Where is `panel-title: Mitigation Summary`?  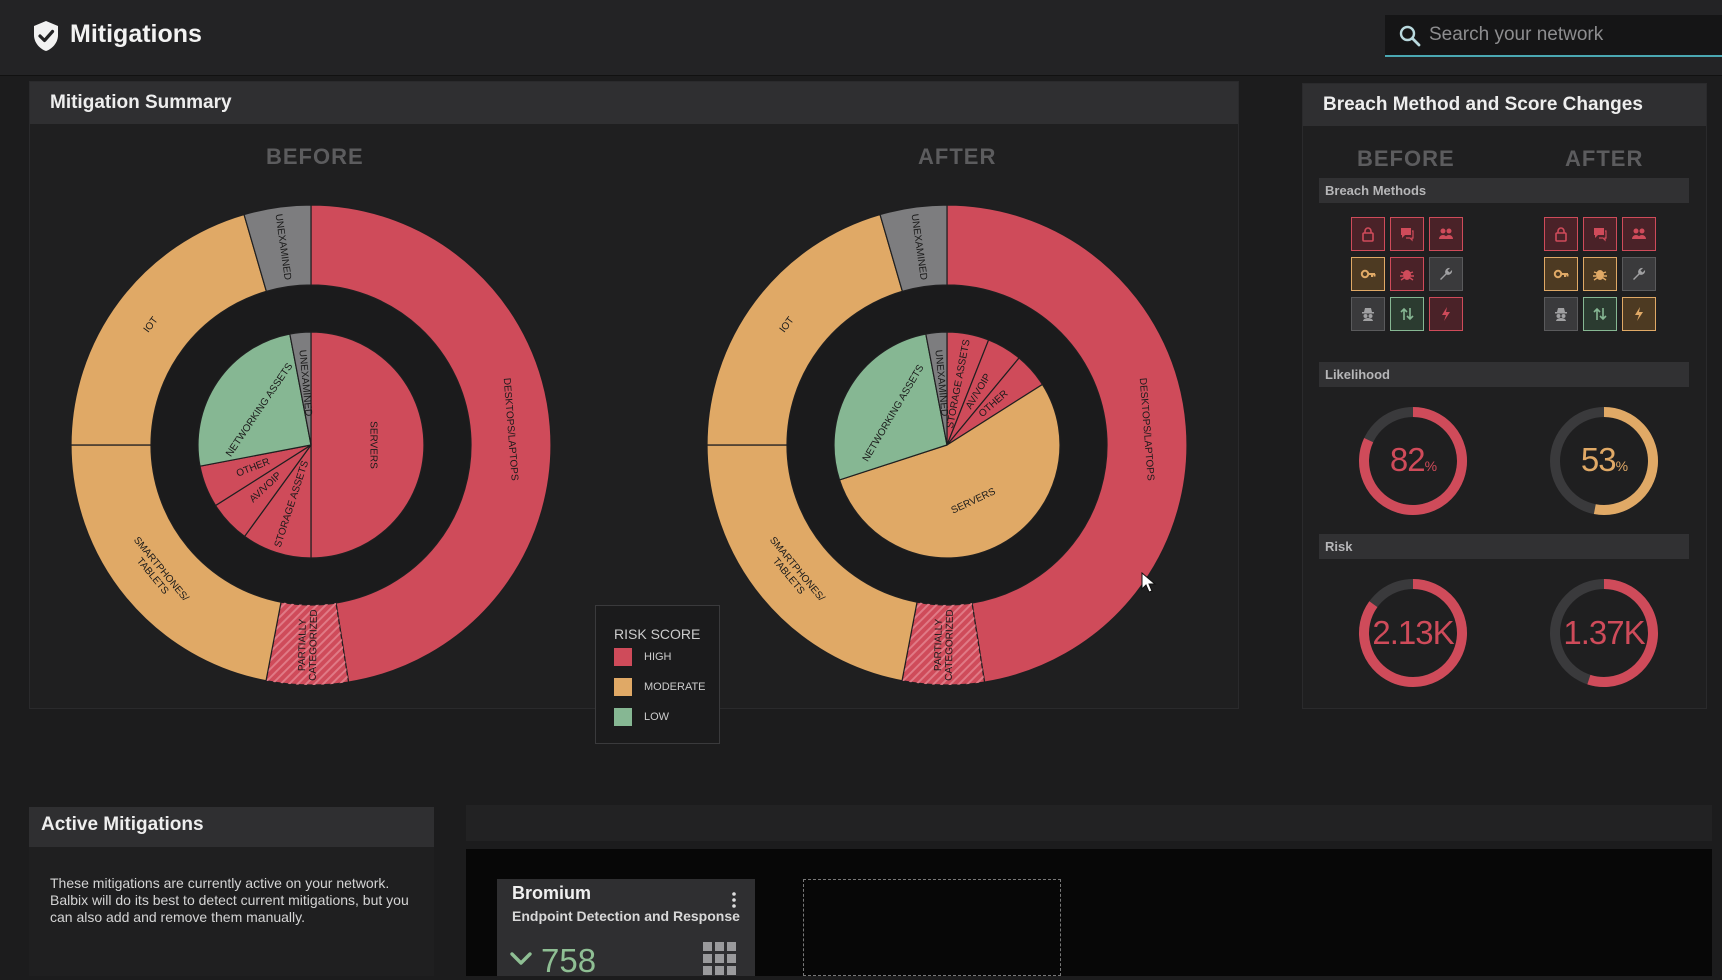 panel-title: Mitigation Summary is located at coordinates (634, 103).